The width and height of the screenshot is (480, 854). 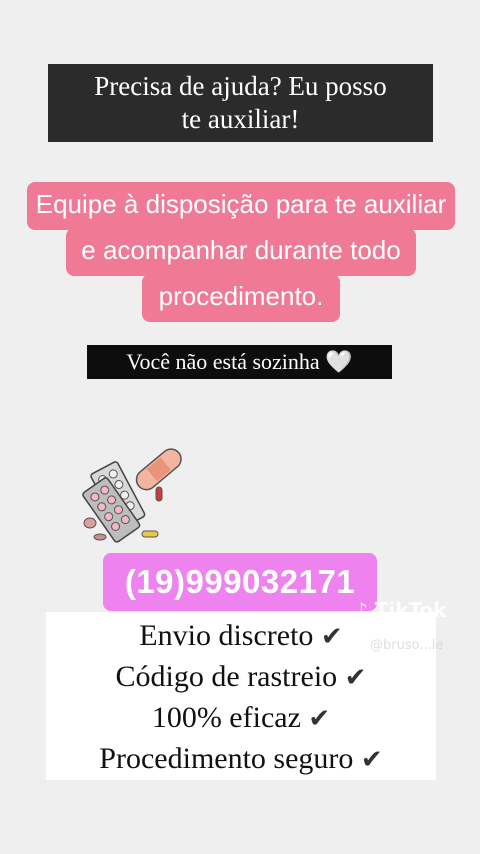 What do you see at coordinates (132, 495) in the screenshot?
I see `pills-and-bandage-icon` at bounding box center [132, 495].